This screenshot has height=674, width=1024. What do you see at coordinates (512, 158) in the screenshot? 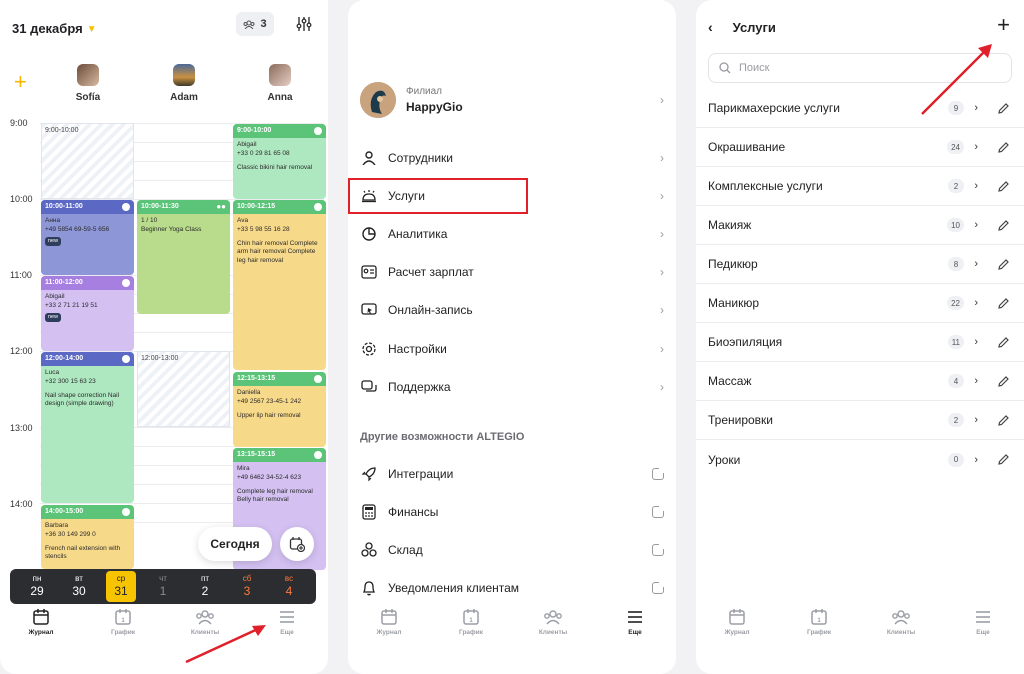
I see `menu-item-staff: Сотрудники ›` at bounding box center [512, 158].